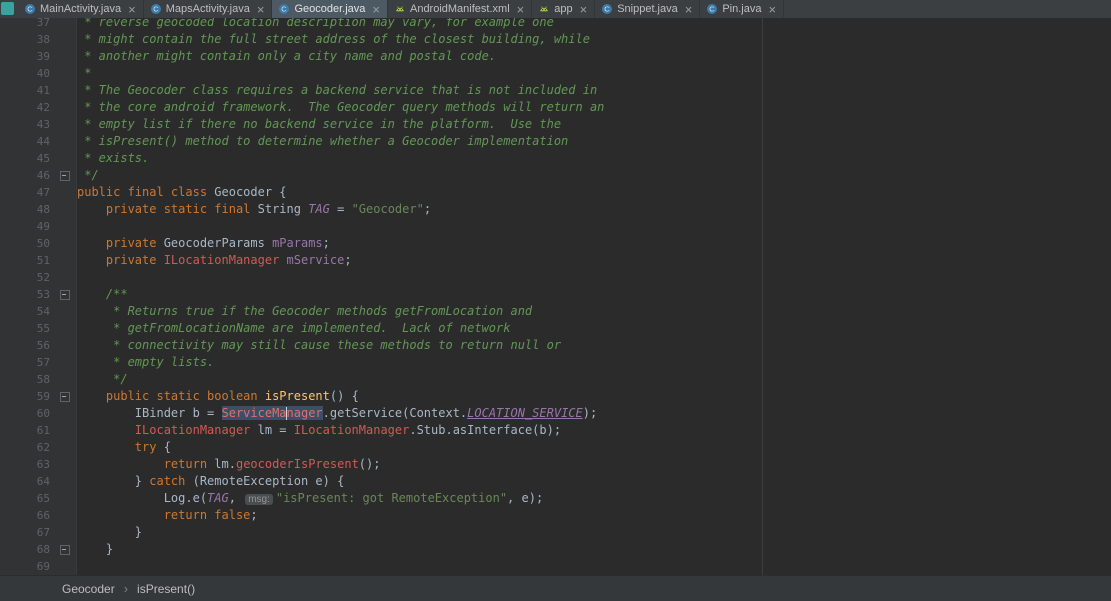 The image size is (1111, 601). I want to click on tab-mainactivity-java: C MainActivity.java ×, so click(81, 9).